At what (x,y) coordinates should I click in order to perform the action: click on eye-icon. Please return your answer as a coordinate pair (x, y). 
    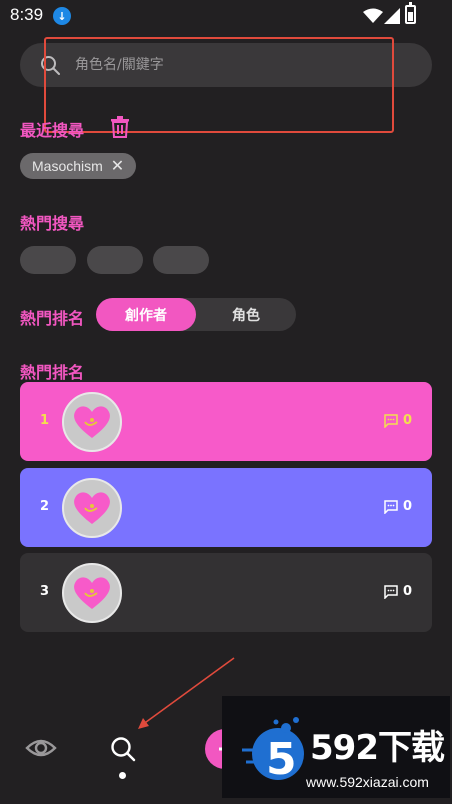
    Looking at the image, I should click on (41, 748).